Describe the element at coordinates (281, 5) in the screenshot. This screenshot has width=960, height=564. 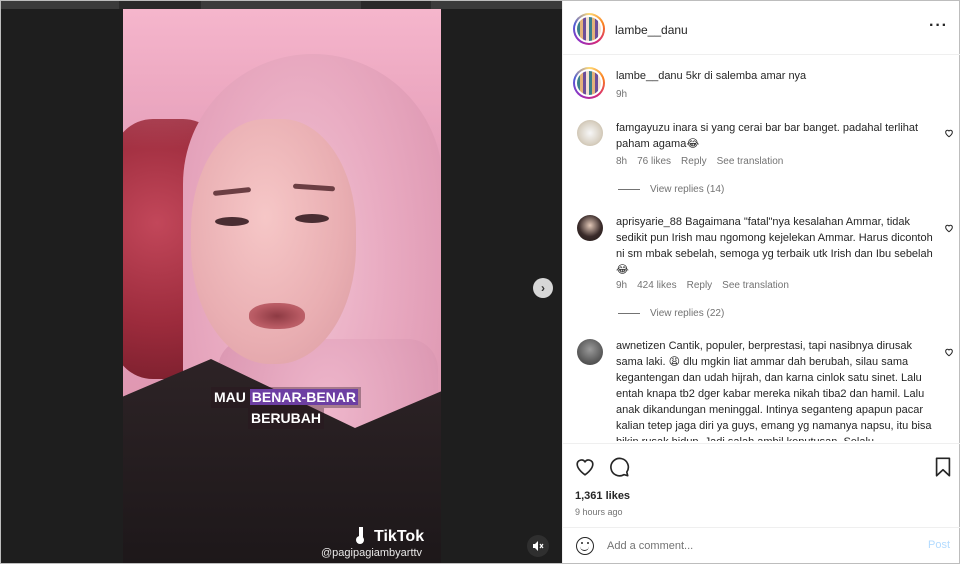
I see `top-strip` at that location.